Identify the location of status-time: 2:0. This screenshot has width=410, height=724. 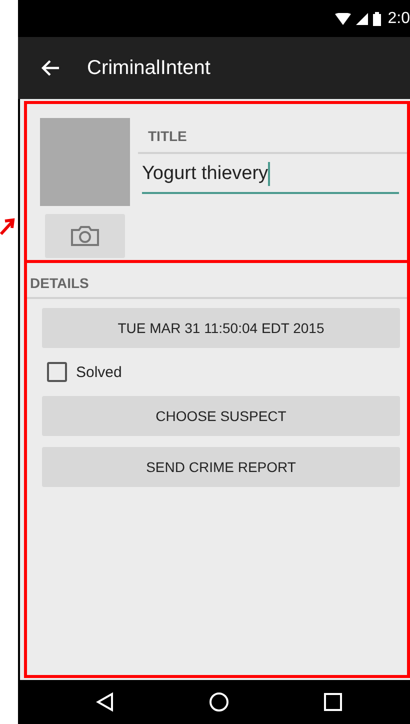
(399, 19).